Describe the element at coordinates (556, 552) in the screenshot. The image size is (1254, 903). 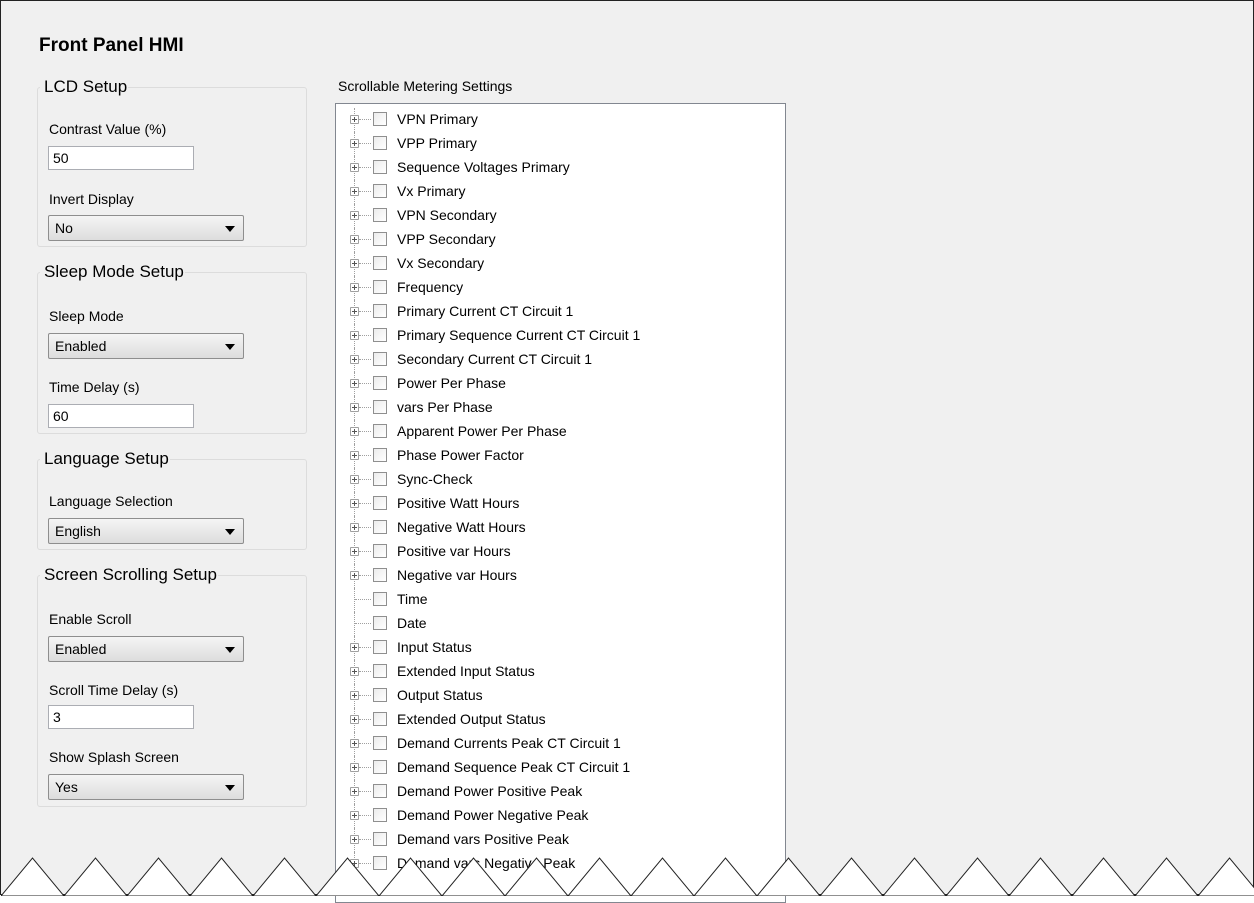
I see `tree-row: Positive var Hours` at that location.